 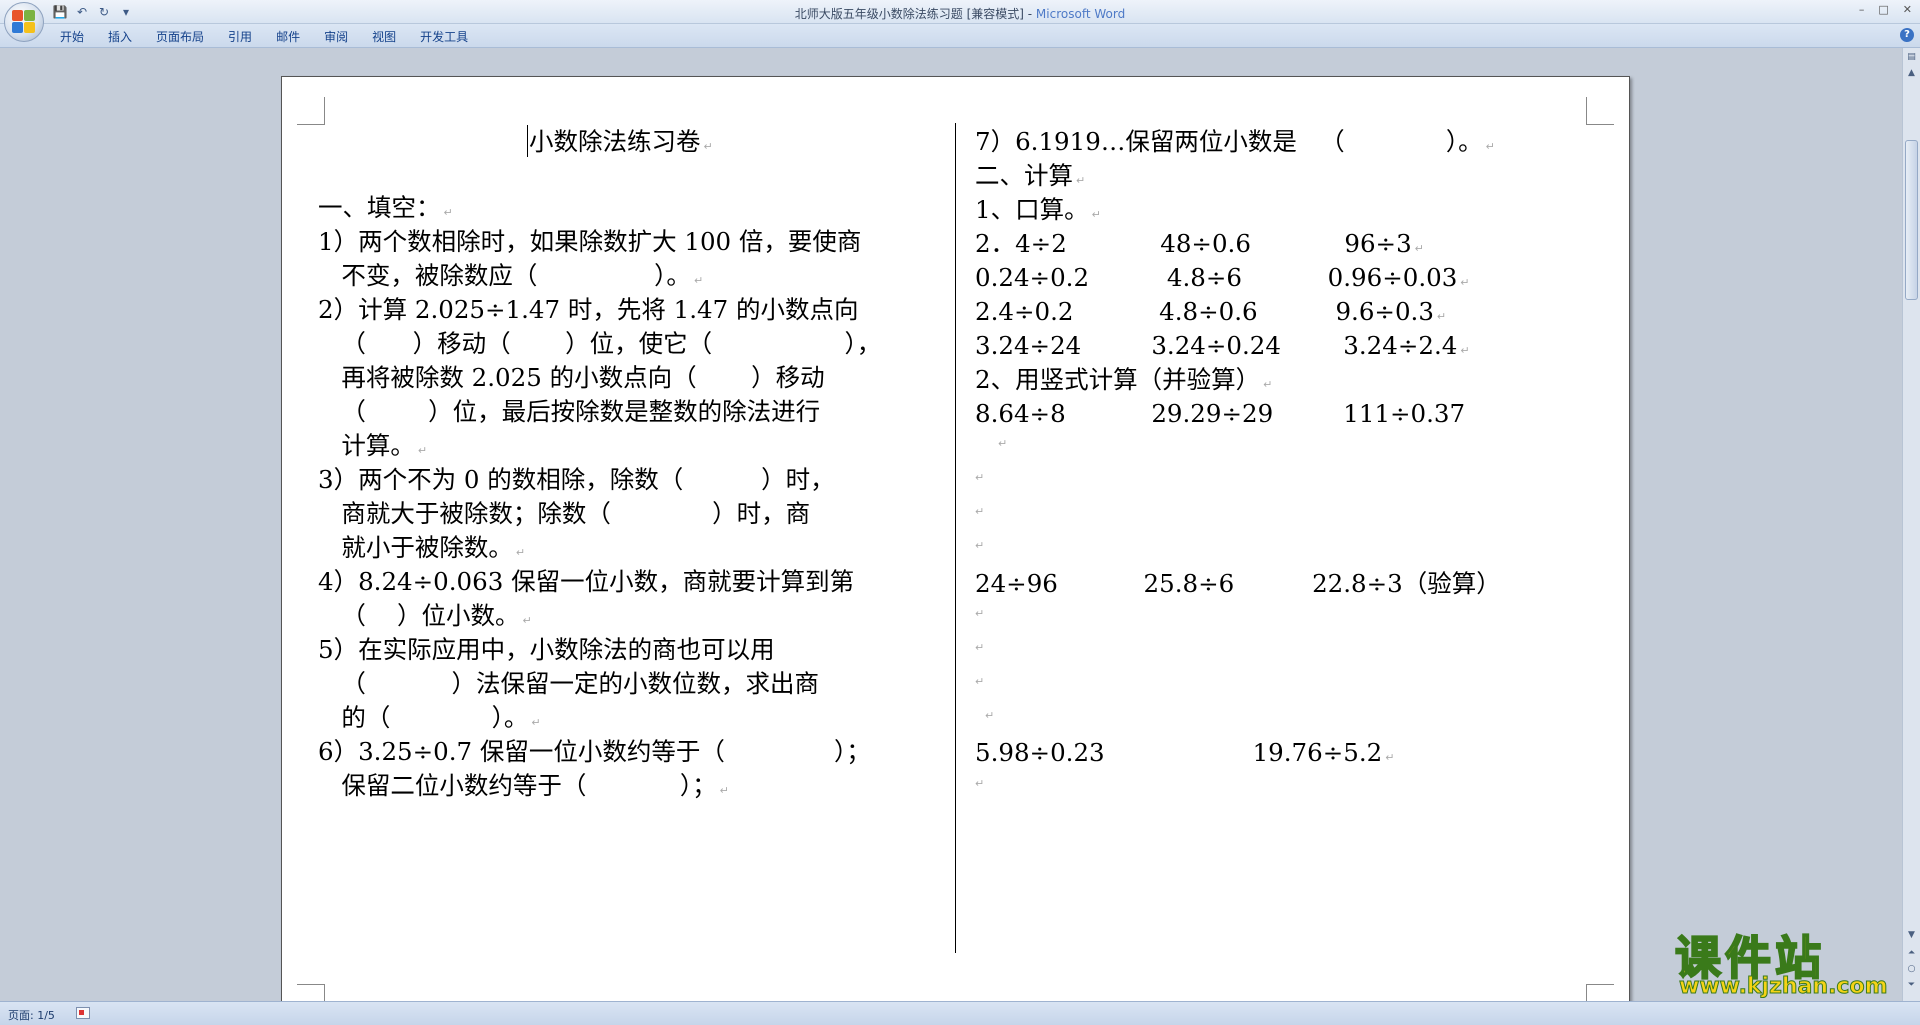 I want to click on previous-page-icon: ⏶, so click(x=1911, y=953).